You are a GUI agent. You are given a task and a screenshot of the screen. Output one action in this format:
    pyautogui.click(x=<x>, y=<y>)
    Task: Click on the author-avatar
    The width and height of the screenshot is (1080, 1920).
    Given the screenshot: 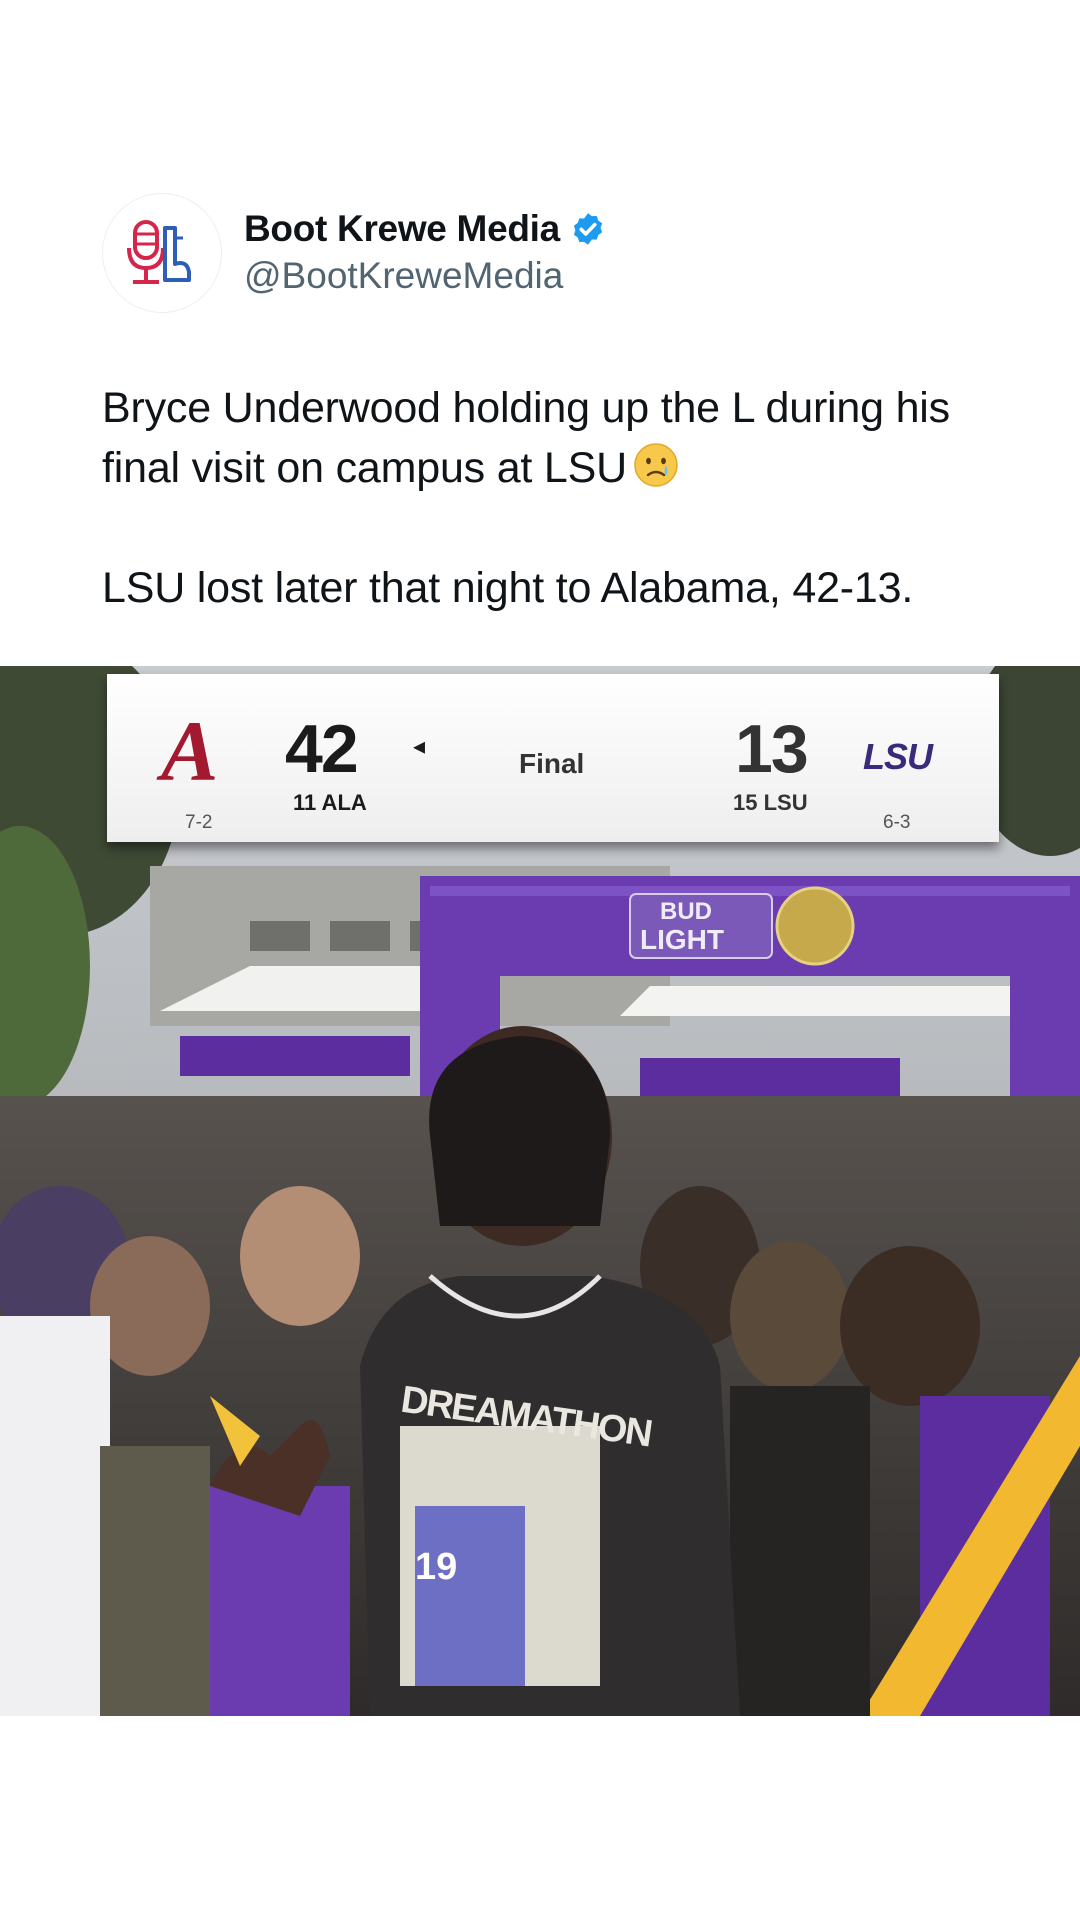 What is the action you would take?
    pyautogui.click(x=162, y=253)
    